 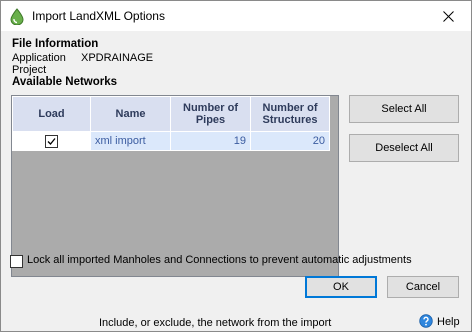 I want to click on table-row: xml import 19 20, so click(x=171, y=141).